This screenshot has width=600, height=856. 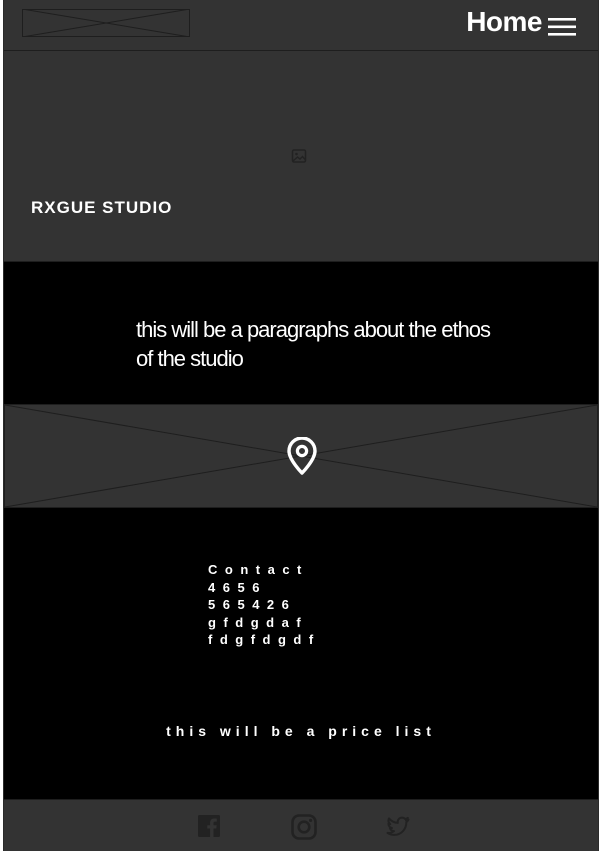 What do you see at coordinates (252, 604) in the screenshot?
I see `contact-line: 565426` at bounding box center [252, 604].